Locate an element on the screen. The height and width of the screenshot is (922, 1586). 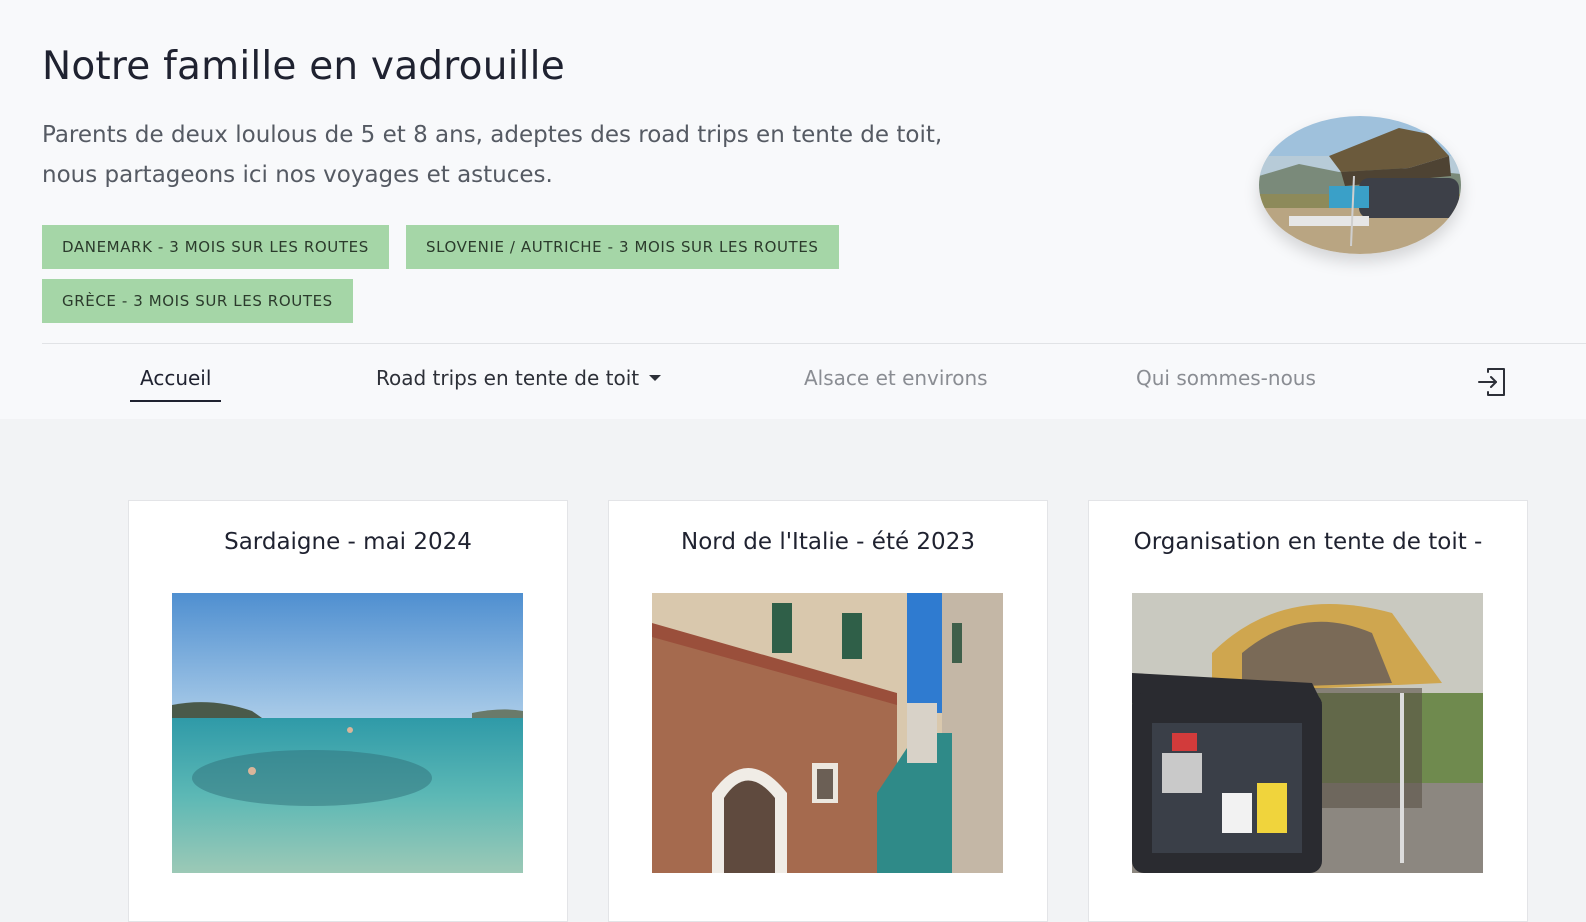
caret-down-icon is located at coordinates (655, 377).